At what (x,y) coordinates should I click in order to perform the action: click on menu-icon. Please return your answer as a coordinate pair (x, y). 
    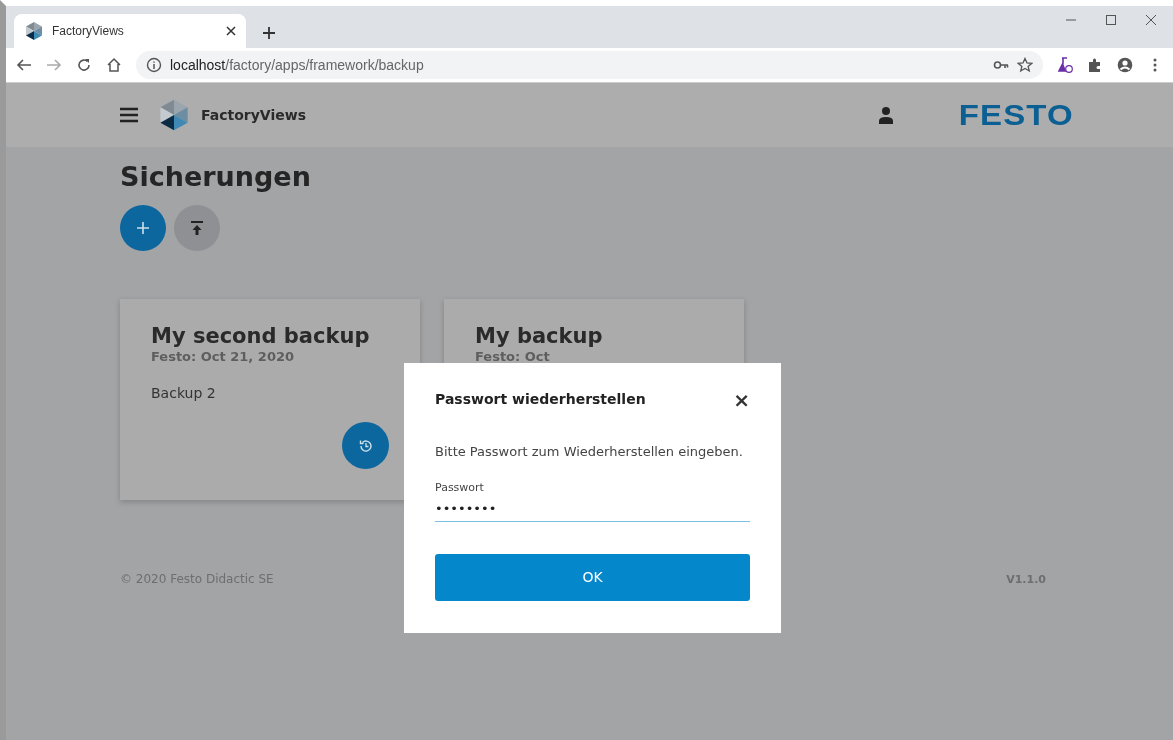
    Looking at the image, I should click on (129, 115).